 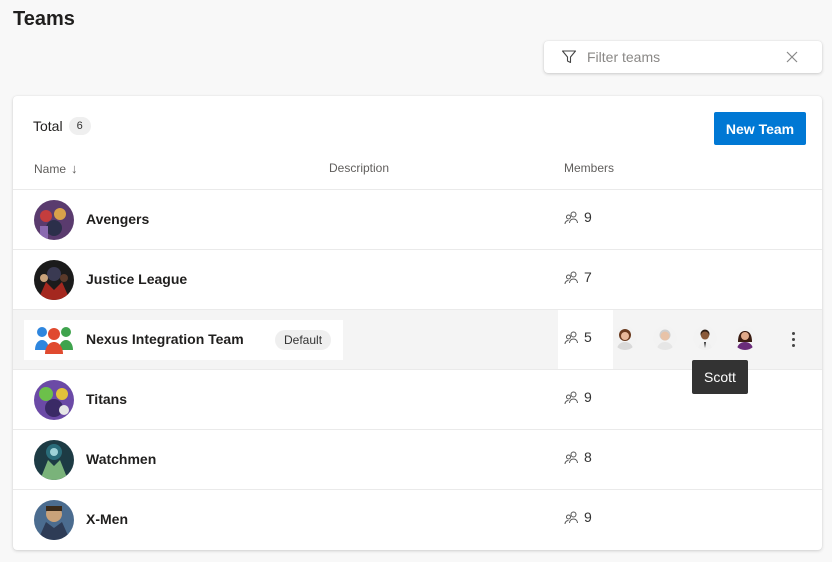 What do you see at coordinates (589, 168) in the screenshot?
I see `column-header-members: Members` at bounding box center [589, 168].